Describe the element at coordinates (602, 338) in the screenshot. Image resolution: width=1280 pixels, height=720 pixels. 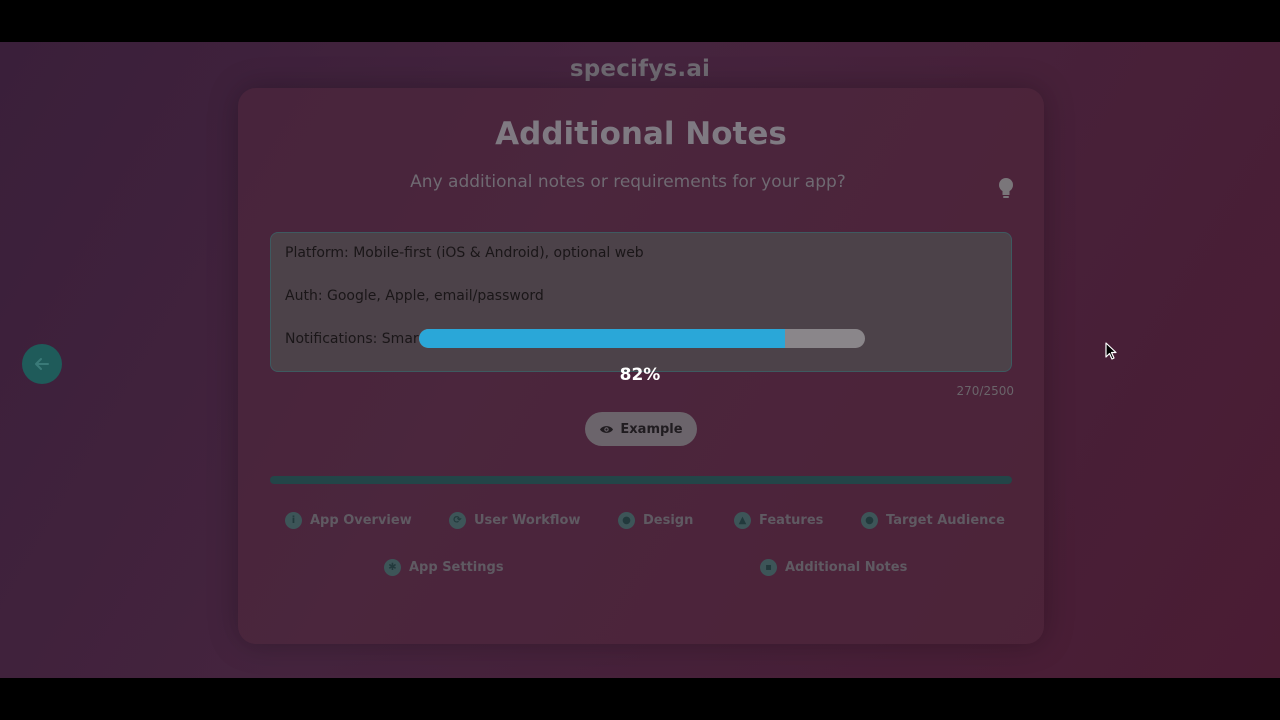
I see `progress-fill` at that location.